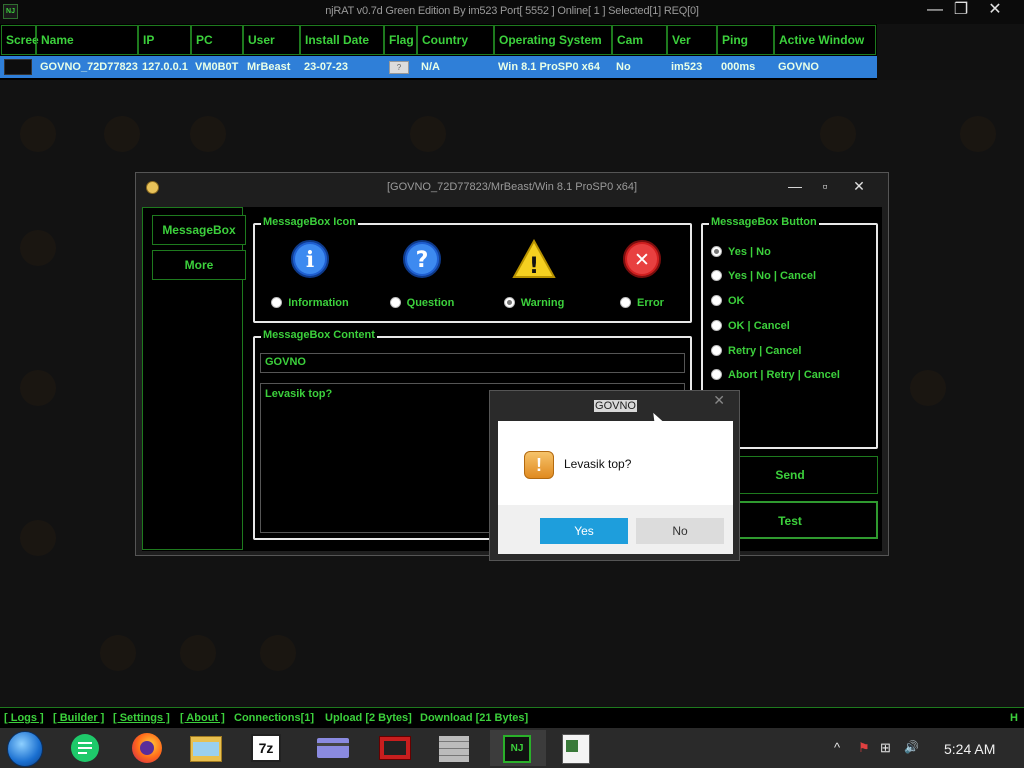 This screenshot has height=768, width=1024. Describe the element at coordinates (969, 749) in the screenshot. I see `taskbar-clock: 5:24 AM` at that location.